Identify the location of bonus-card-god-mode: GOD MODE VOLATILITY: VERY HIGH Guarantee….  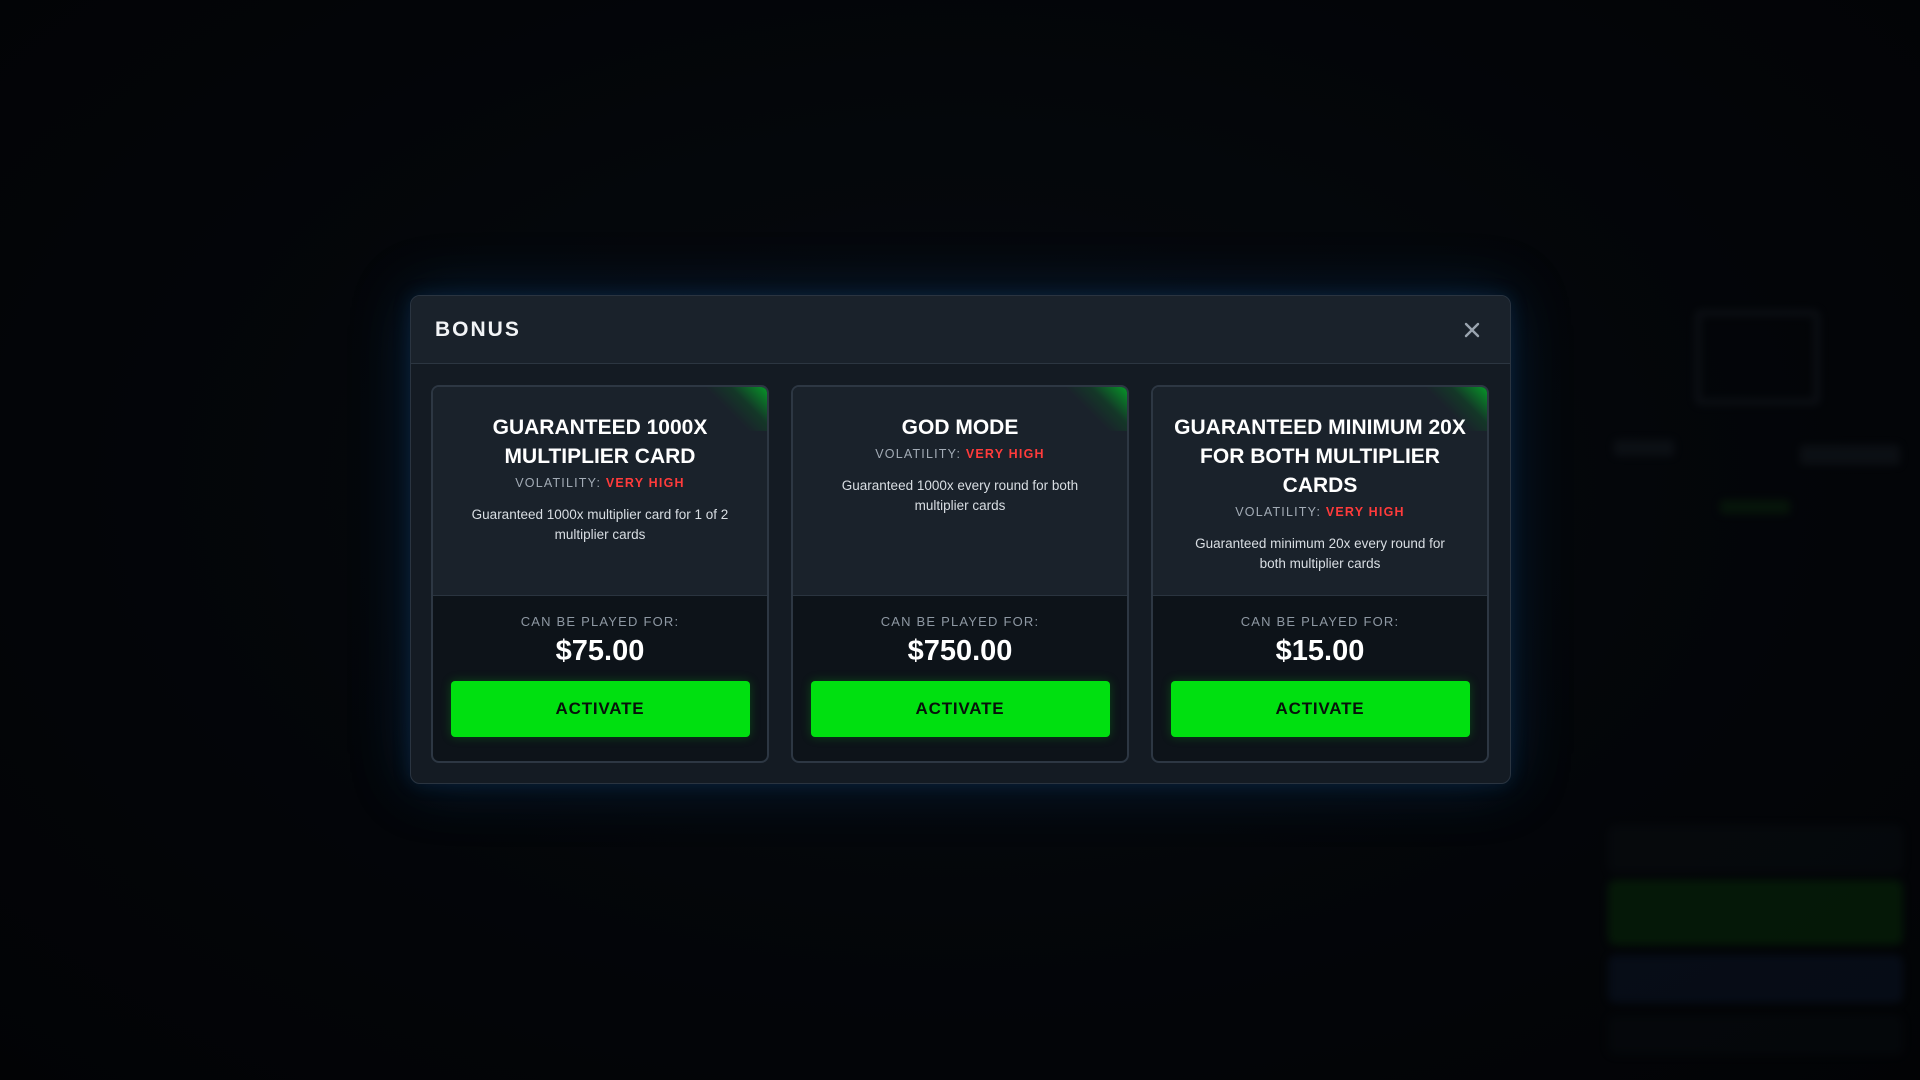
(960, 574).